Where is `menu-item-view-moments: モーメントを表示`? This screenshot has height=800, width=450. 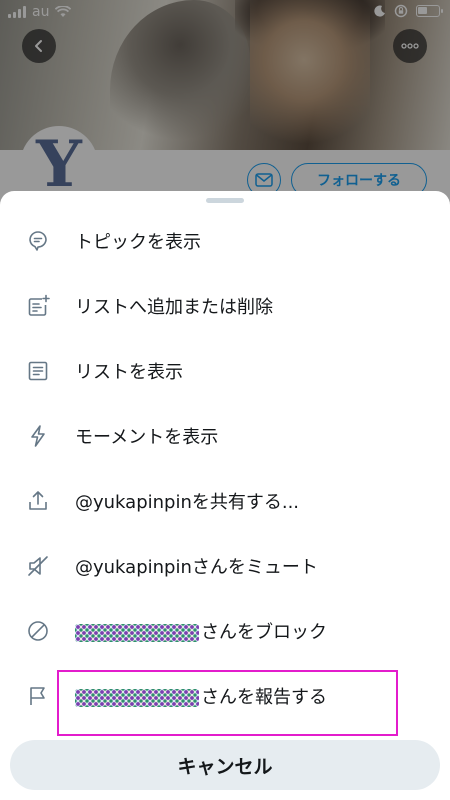
menu-item-view-moments: モーメントを表示 is located at coordinates (225, 436).